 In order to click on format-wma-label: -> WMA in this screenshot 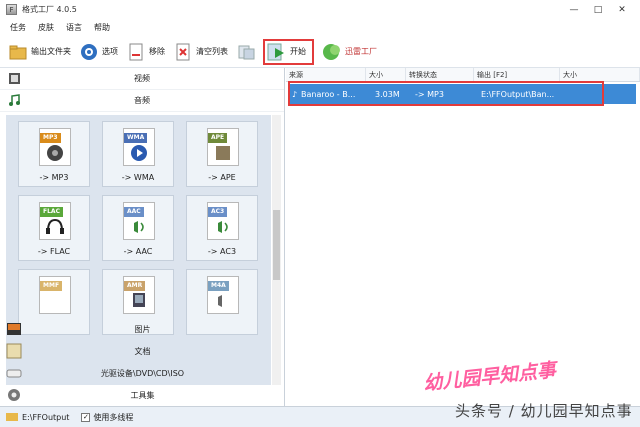, I will do `click(138, 177)`.